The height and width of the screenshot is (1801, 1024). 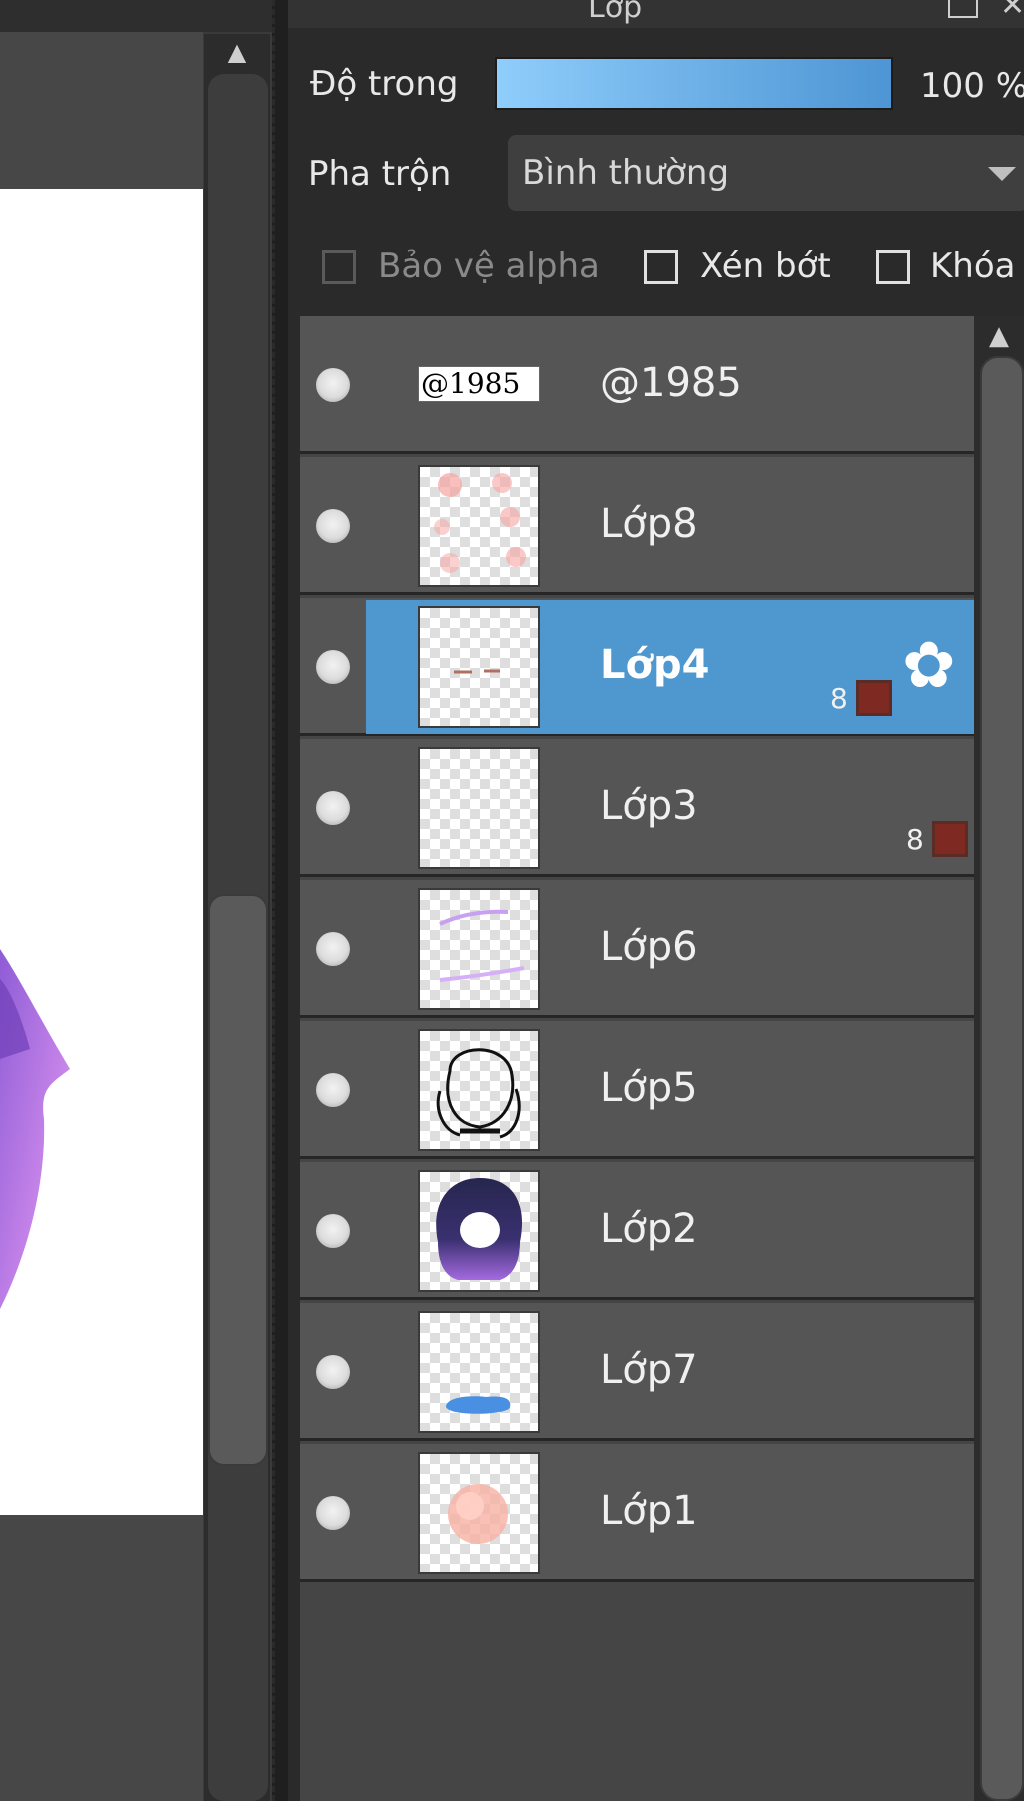 I want to click on panel-splitter, so click(x=280, y=900).